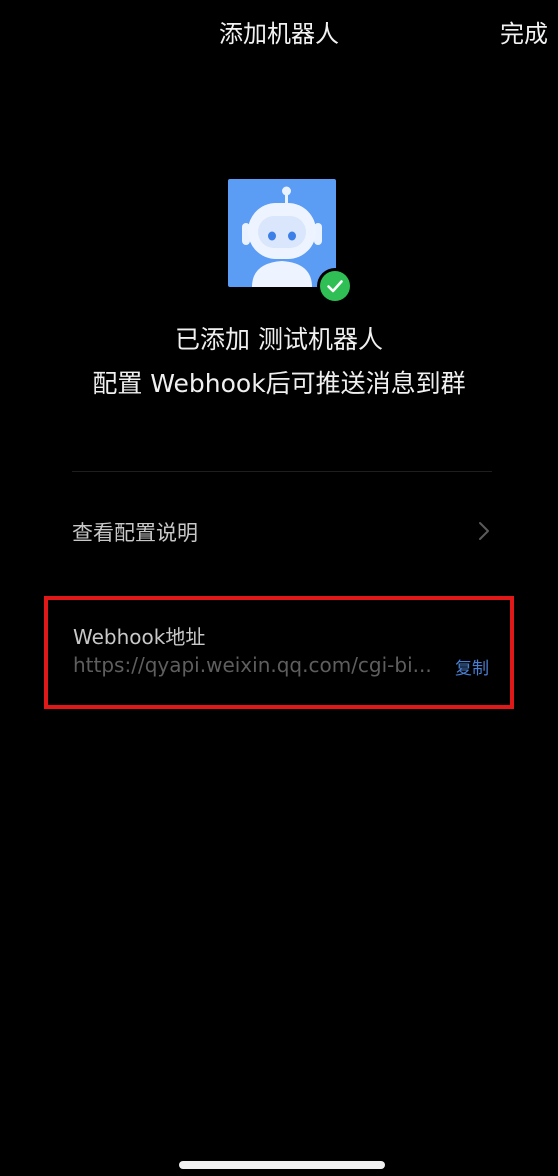  I want to click on config-guide-label: 查看配置说明, so click(135, 533).